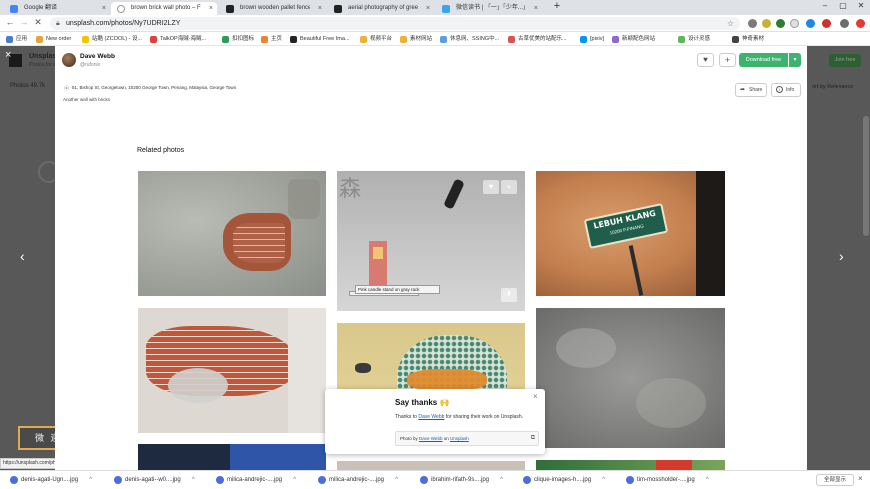 This screenshot has width=870, height=489. What do you see at coordinates (727, 60) in the screenshot?
I see `add-to-collection-button: +` at bounding box center [727, 60].